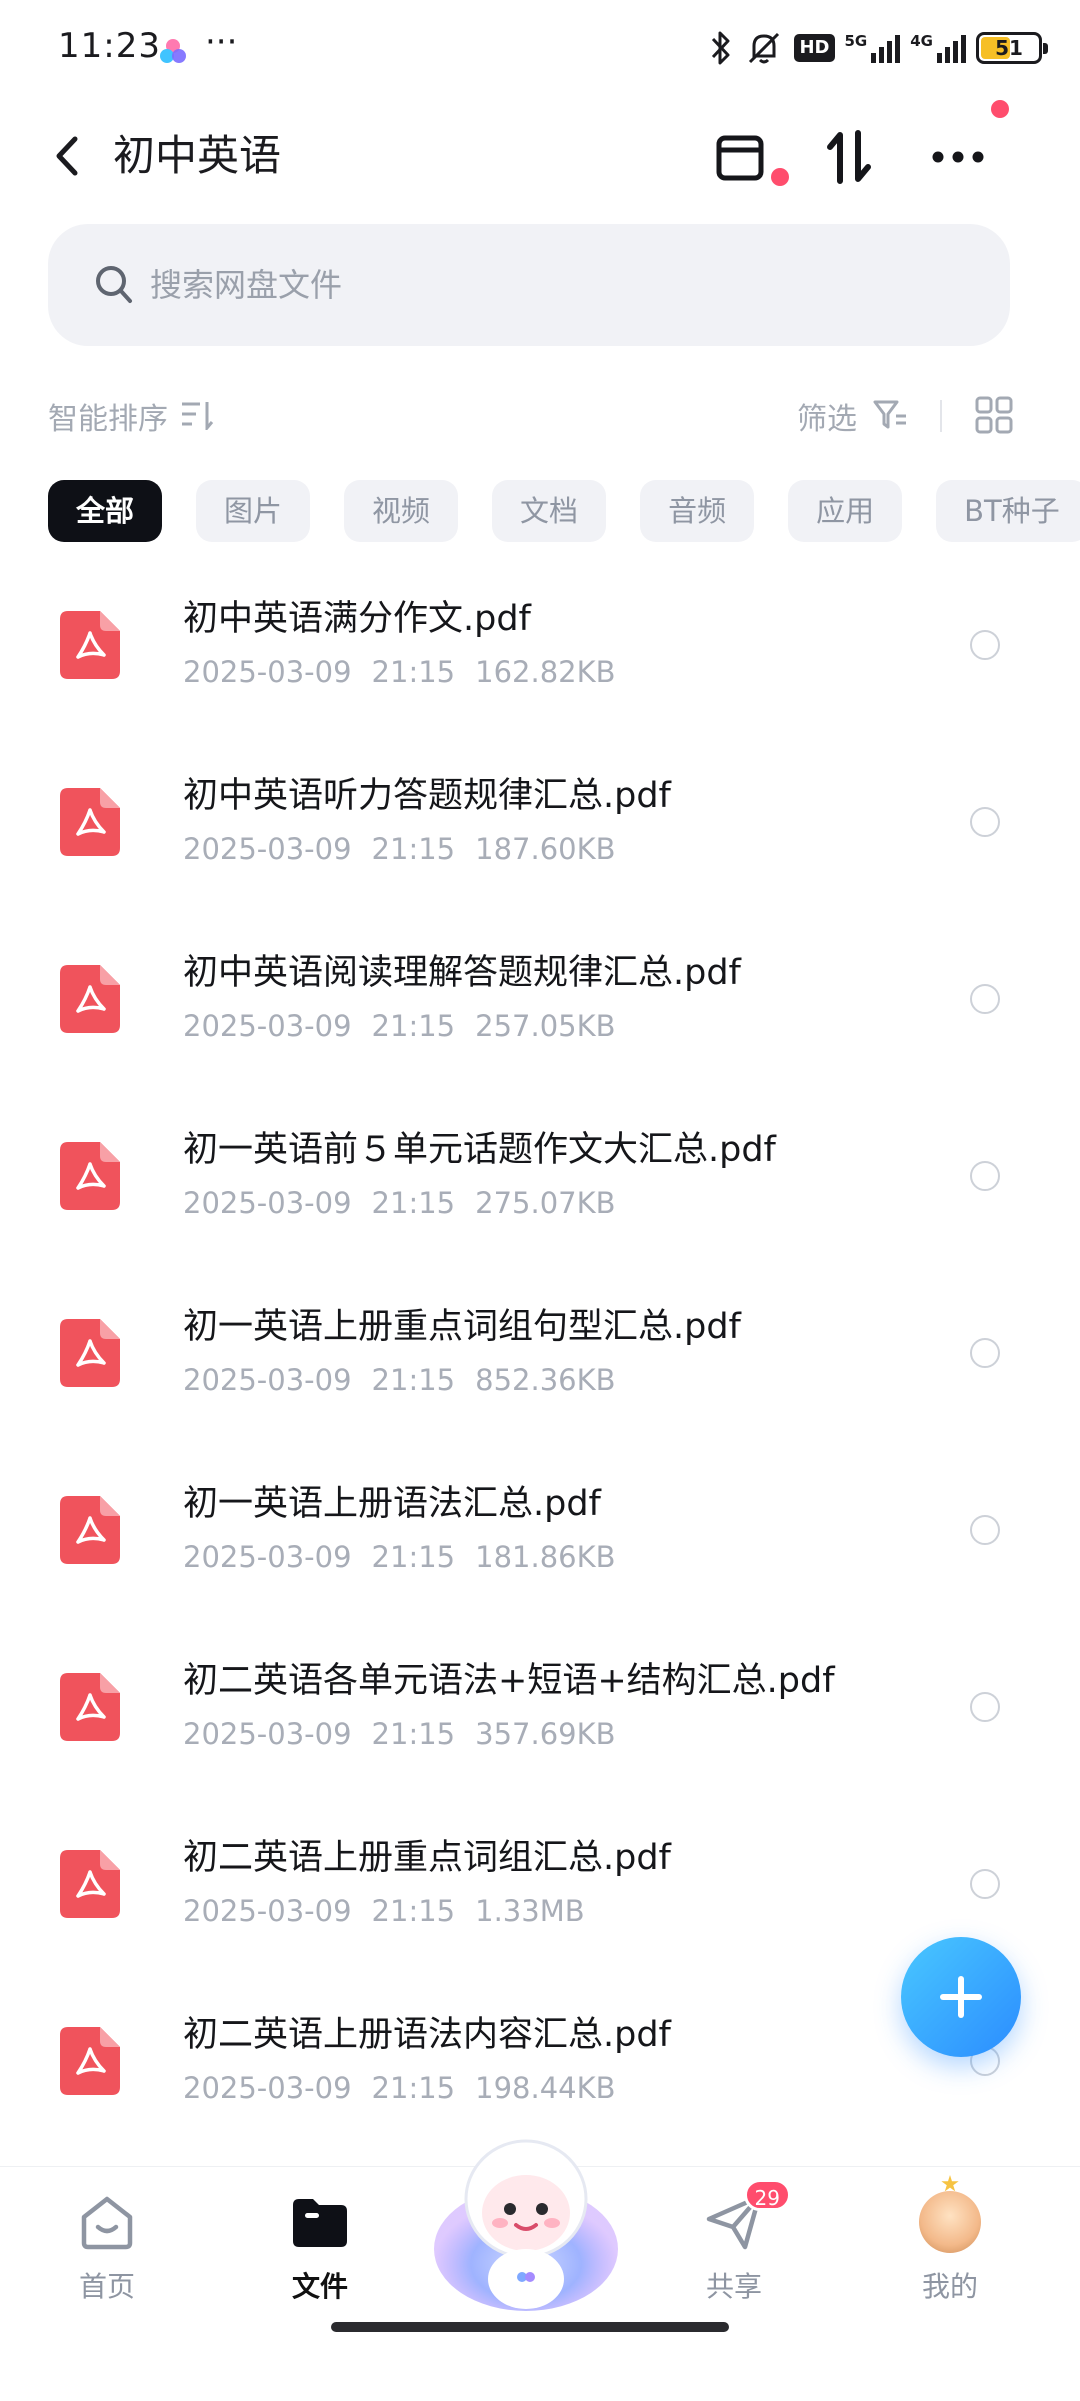 The image size is (1080, 2401). I want to click on chip-audio: 音频, so click(697, 511).